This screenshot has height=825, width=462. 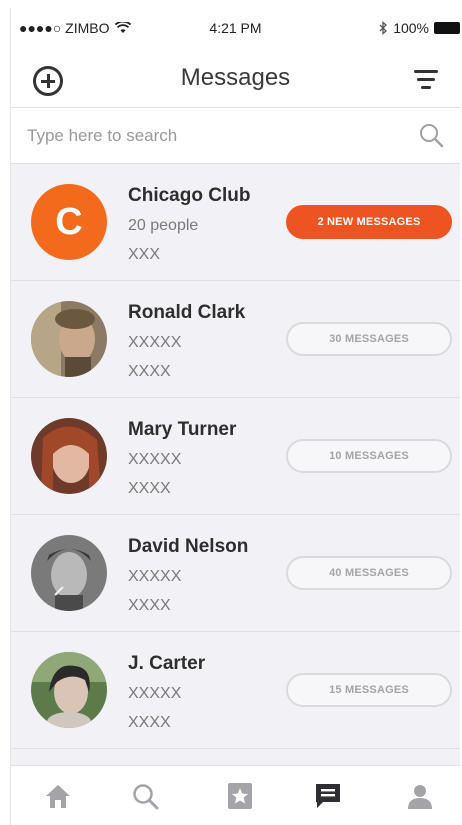 I want to click on conversation-row: J. Carter XXXXX XXXX 15 MESSAGES, so click(x=235, y=690).